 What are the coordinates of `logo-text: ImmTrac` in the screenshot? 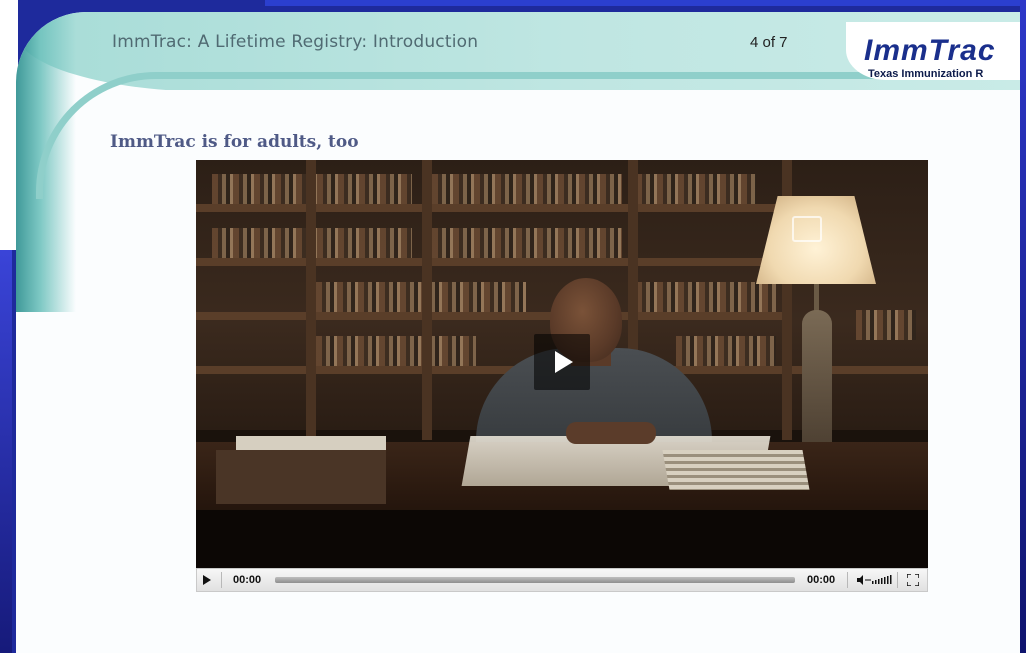 It's located at (930, 50).